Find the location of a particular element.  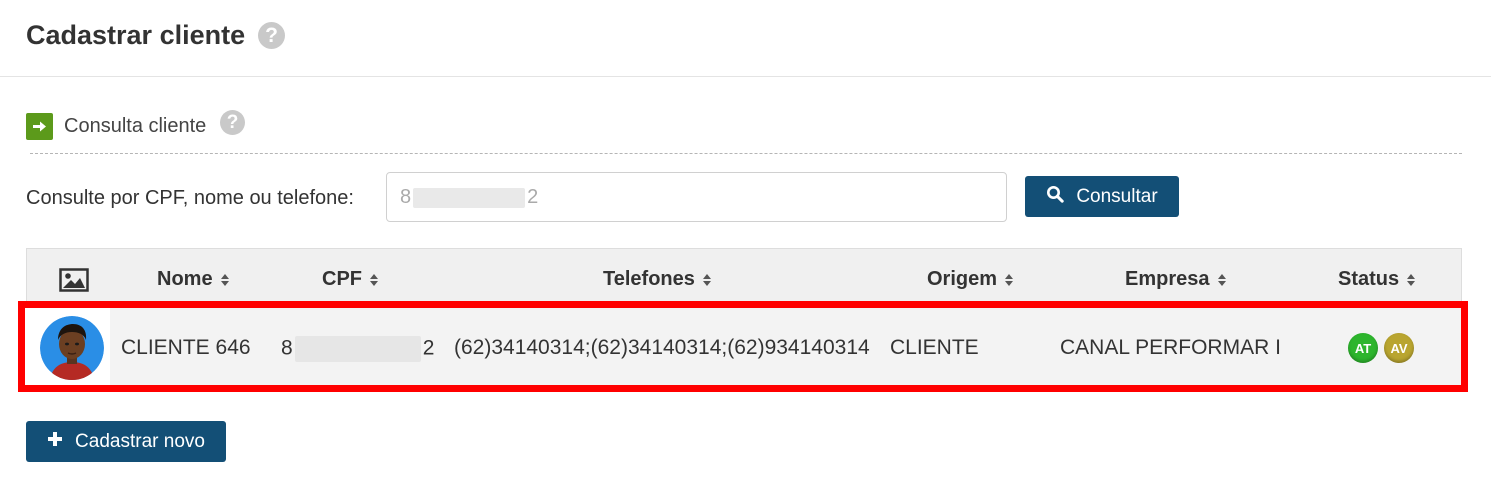

column-header-status: Status is located at coordinates (1377, 279).